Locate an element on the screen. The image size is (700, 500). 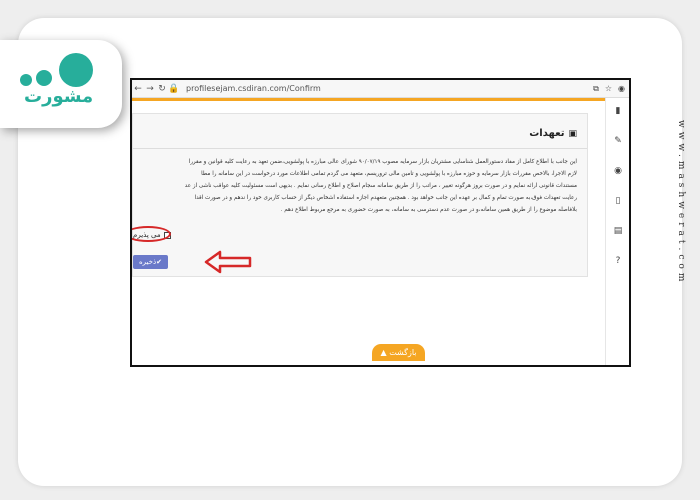
document-icon: ▤ is located at coordinates (617, 231).